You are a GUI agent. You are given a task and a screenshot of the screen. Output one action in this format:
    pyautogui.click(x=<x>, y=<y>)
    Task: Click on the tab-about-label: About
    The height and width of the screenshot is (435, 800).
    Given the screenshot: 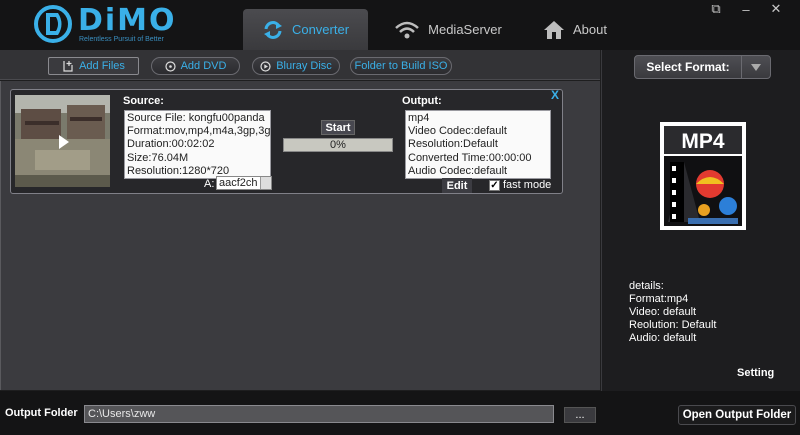 What is the action you would take?
    pyautogui.click(x=590, y=29)
    